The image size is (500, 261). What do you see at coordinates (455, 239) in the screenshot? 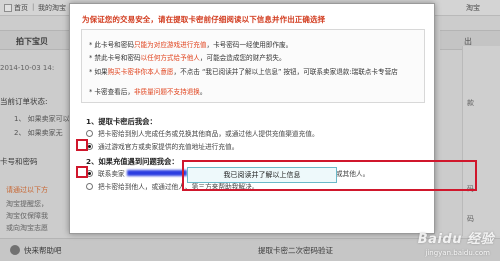
I see `watermark-logo: Baidu 经验` at bounding box center [455, 239].